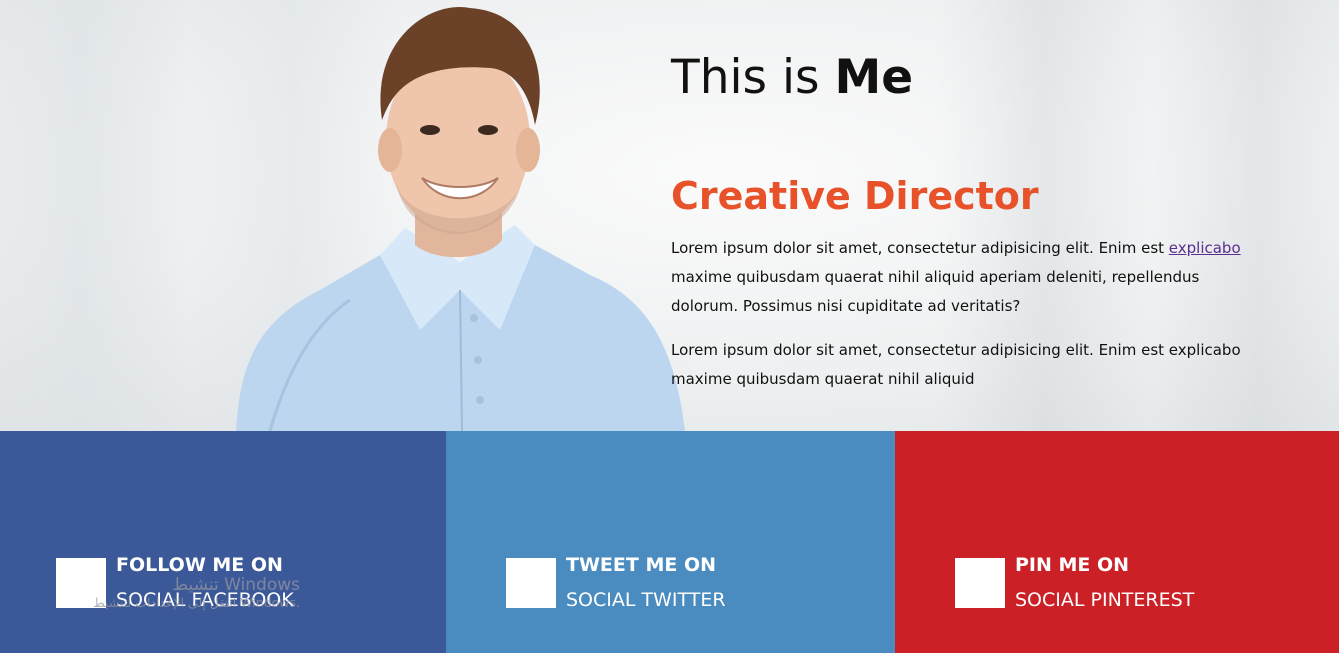 Image resolution: width=1339 pixels, height=653 pixels. I want to click on pinterest-icon, so click(980, 583).